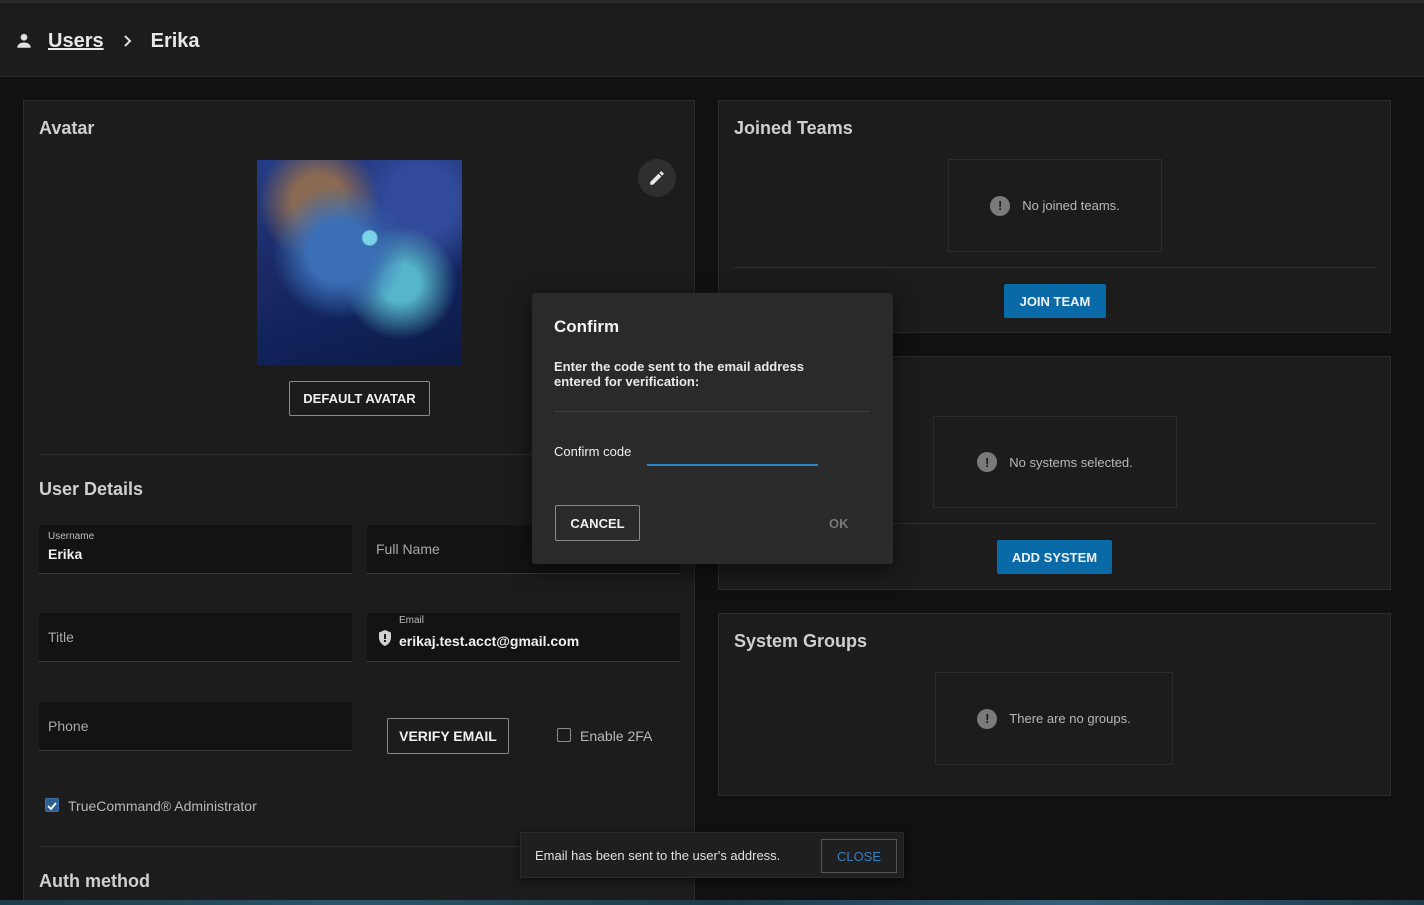 The width and height of the screenshot is (1424, 905). I want to click on user-details-title: User Details, so click(91, 489).